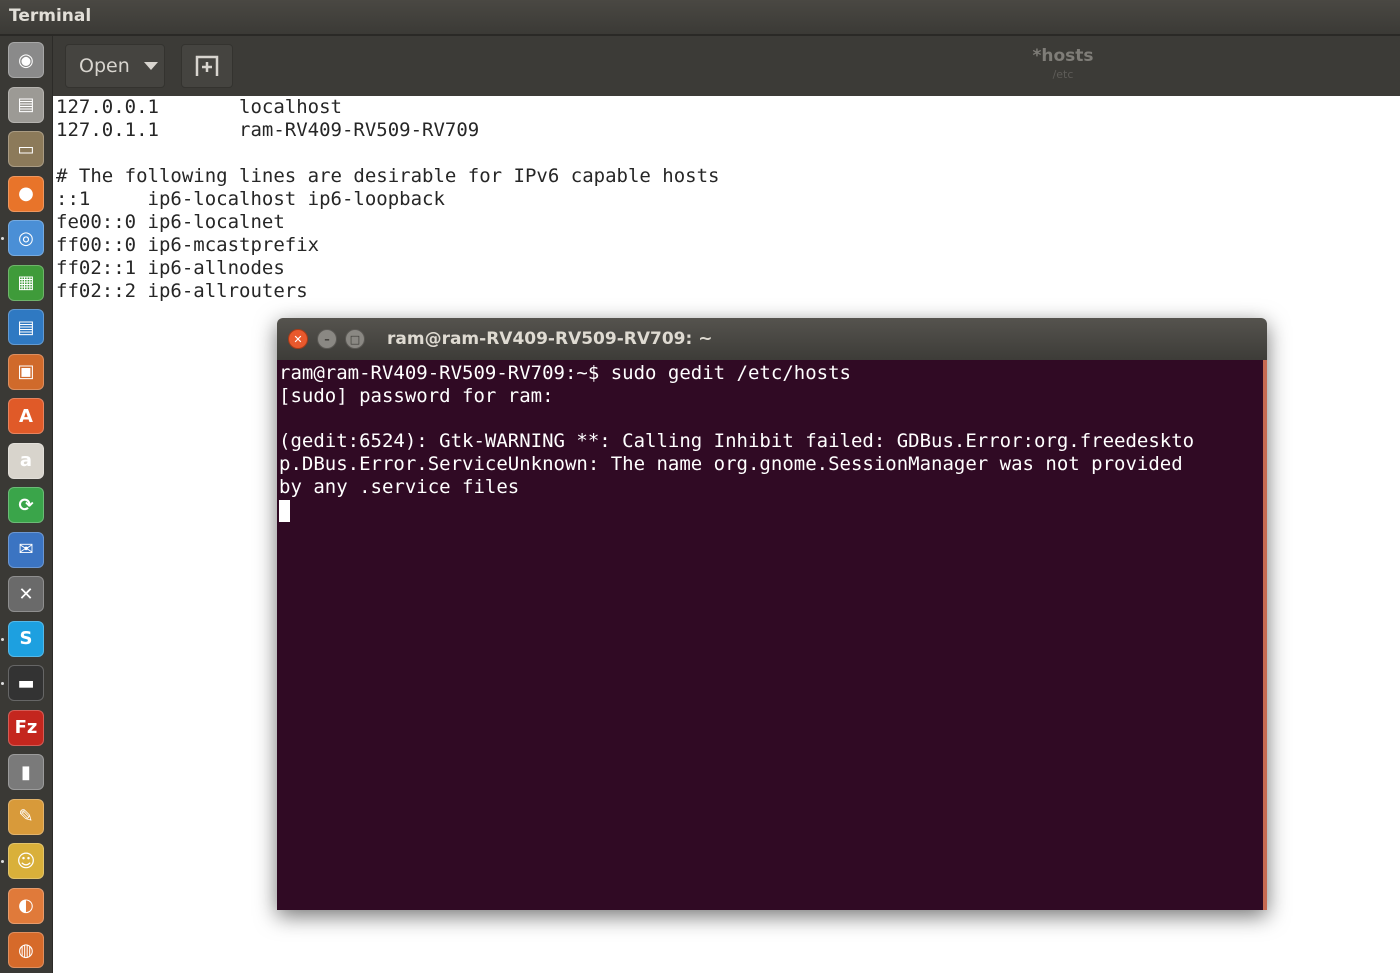 The width and height of the screenshot is (1400, 973). I want to click on app-firefox-dev-icon: ◍, so click(26, 950).